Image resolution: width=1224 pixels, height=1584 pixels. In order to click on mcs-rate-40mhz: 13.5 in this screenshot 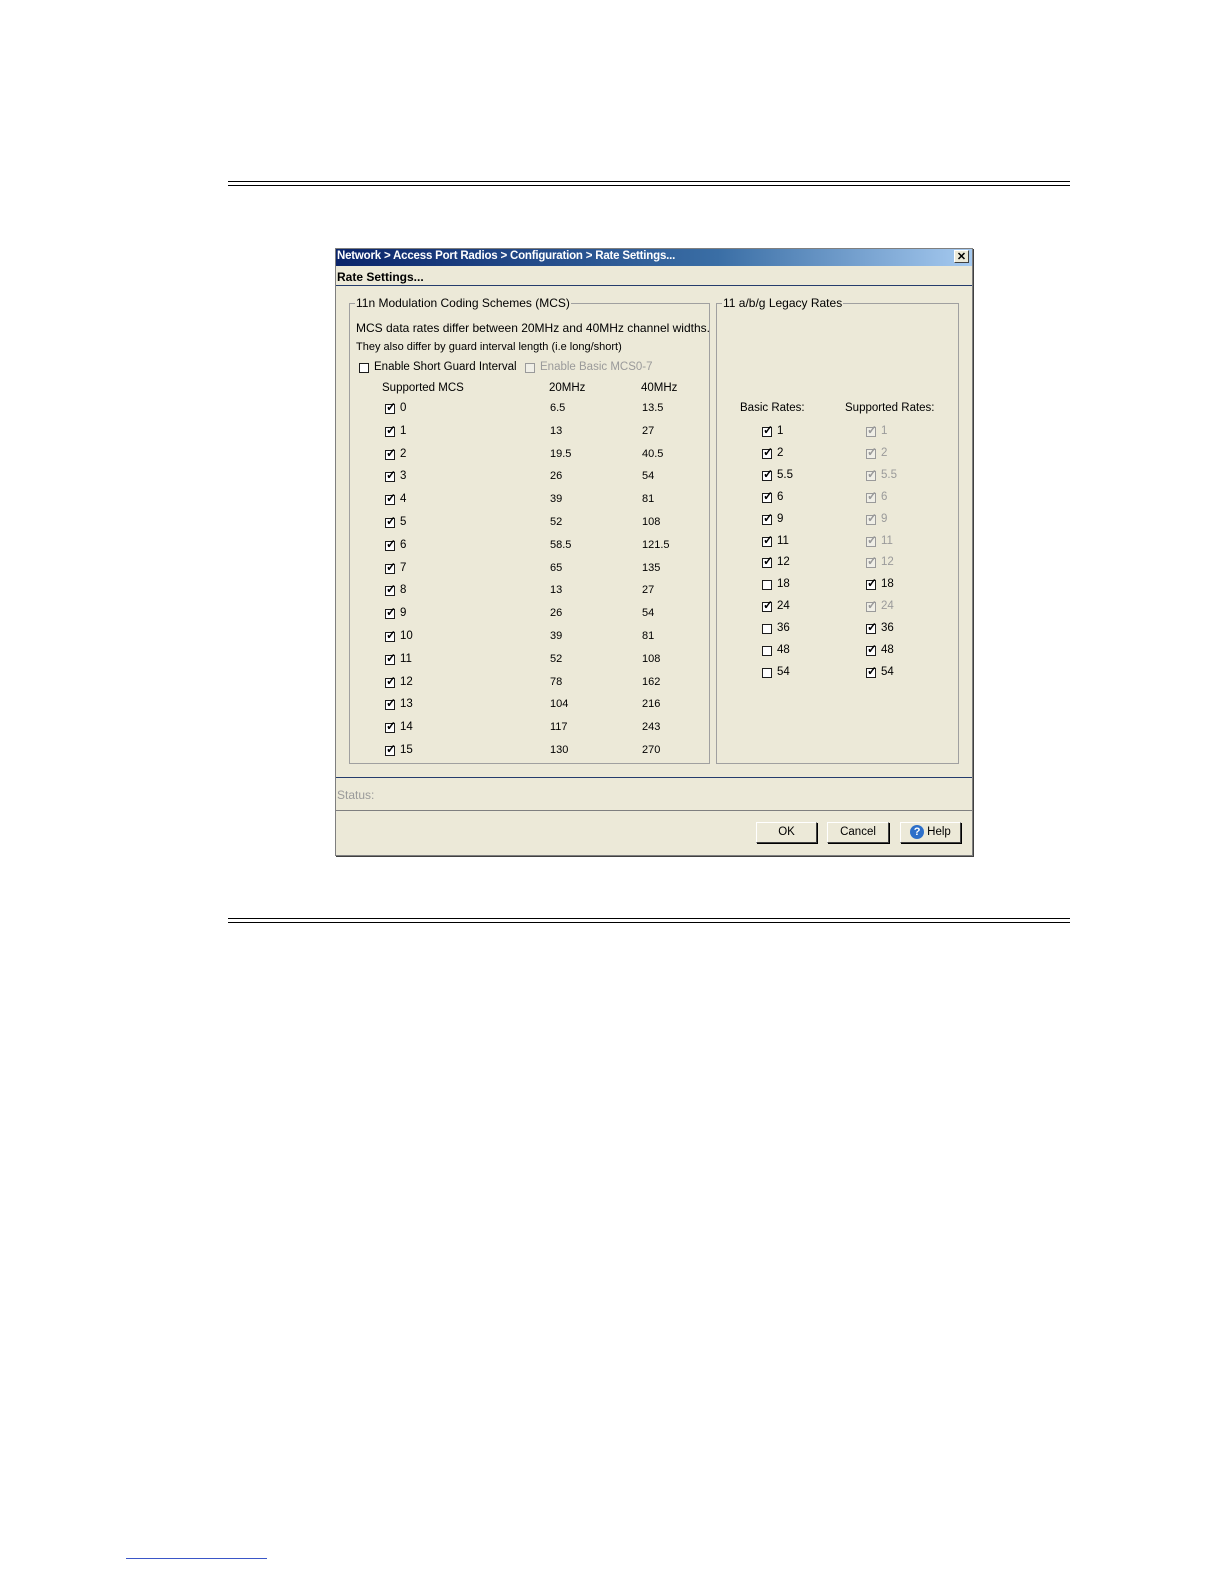, I will do `click(653, 408)`.